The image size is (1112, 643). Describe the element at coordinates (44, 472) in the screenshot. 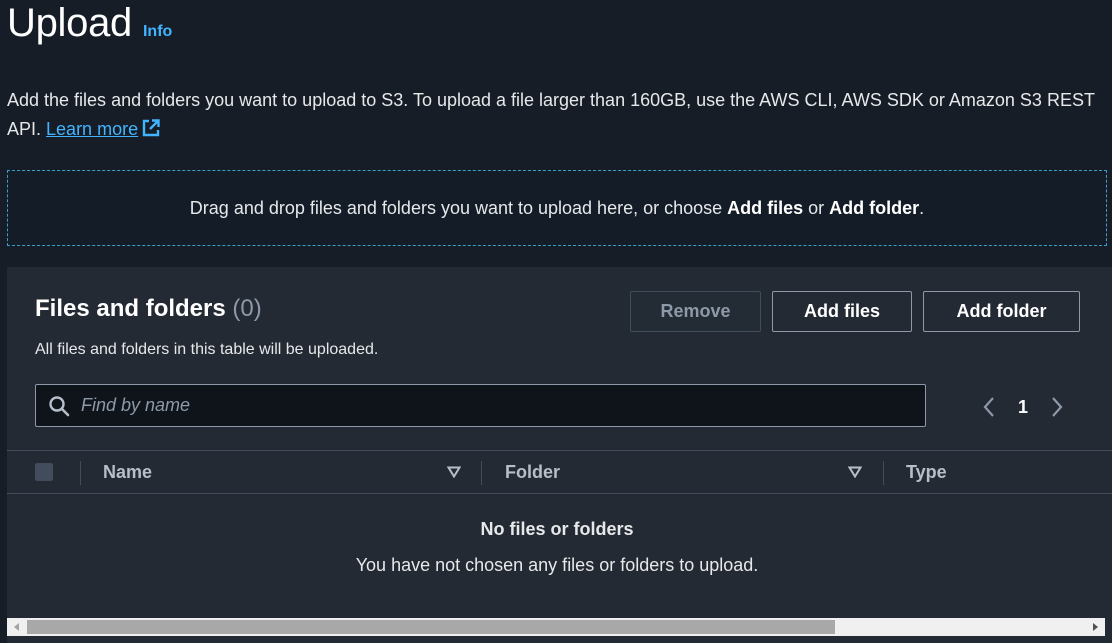

I see `select-all-checkbox` at that location.